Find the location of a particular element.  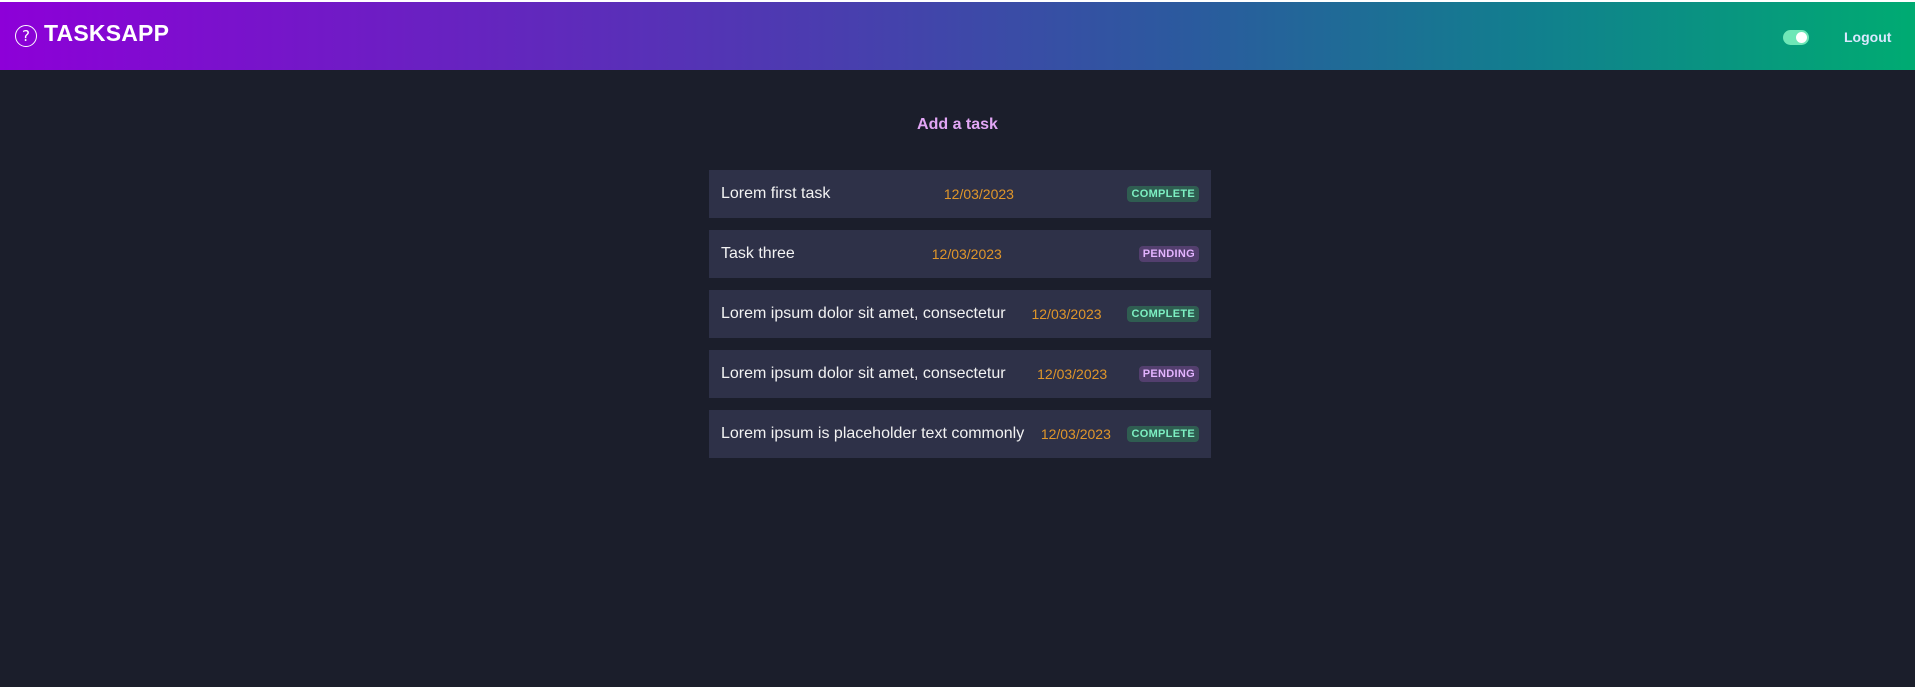

add-task-button: Add a task is located at coordinates (957, 124).